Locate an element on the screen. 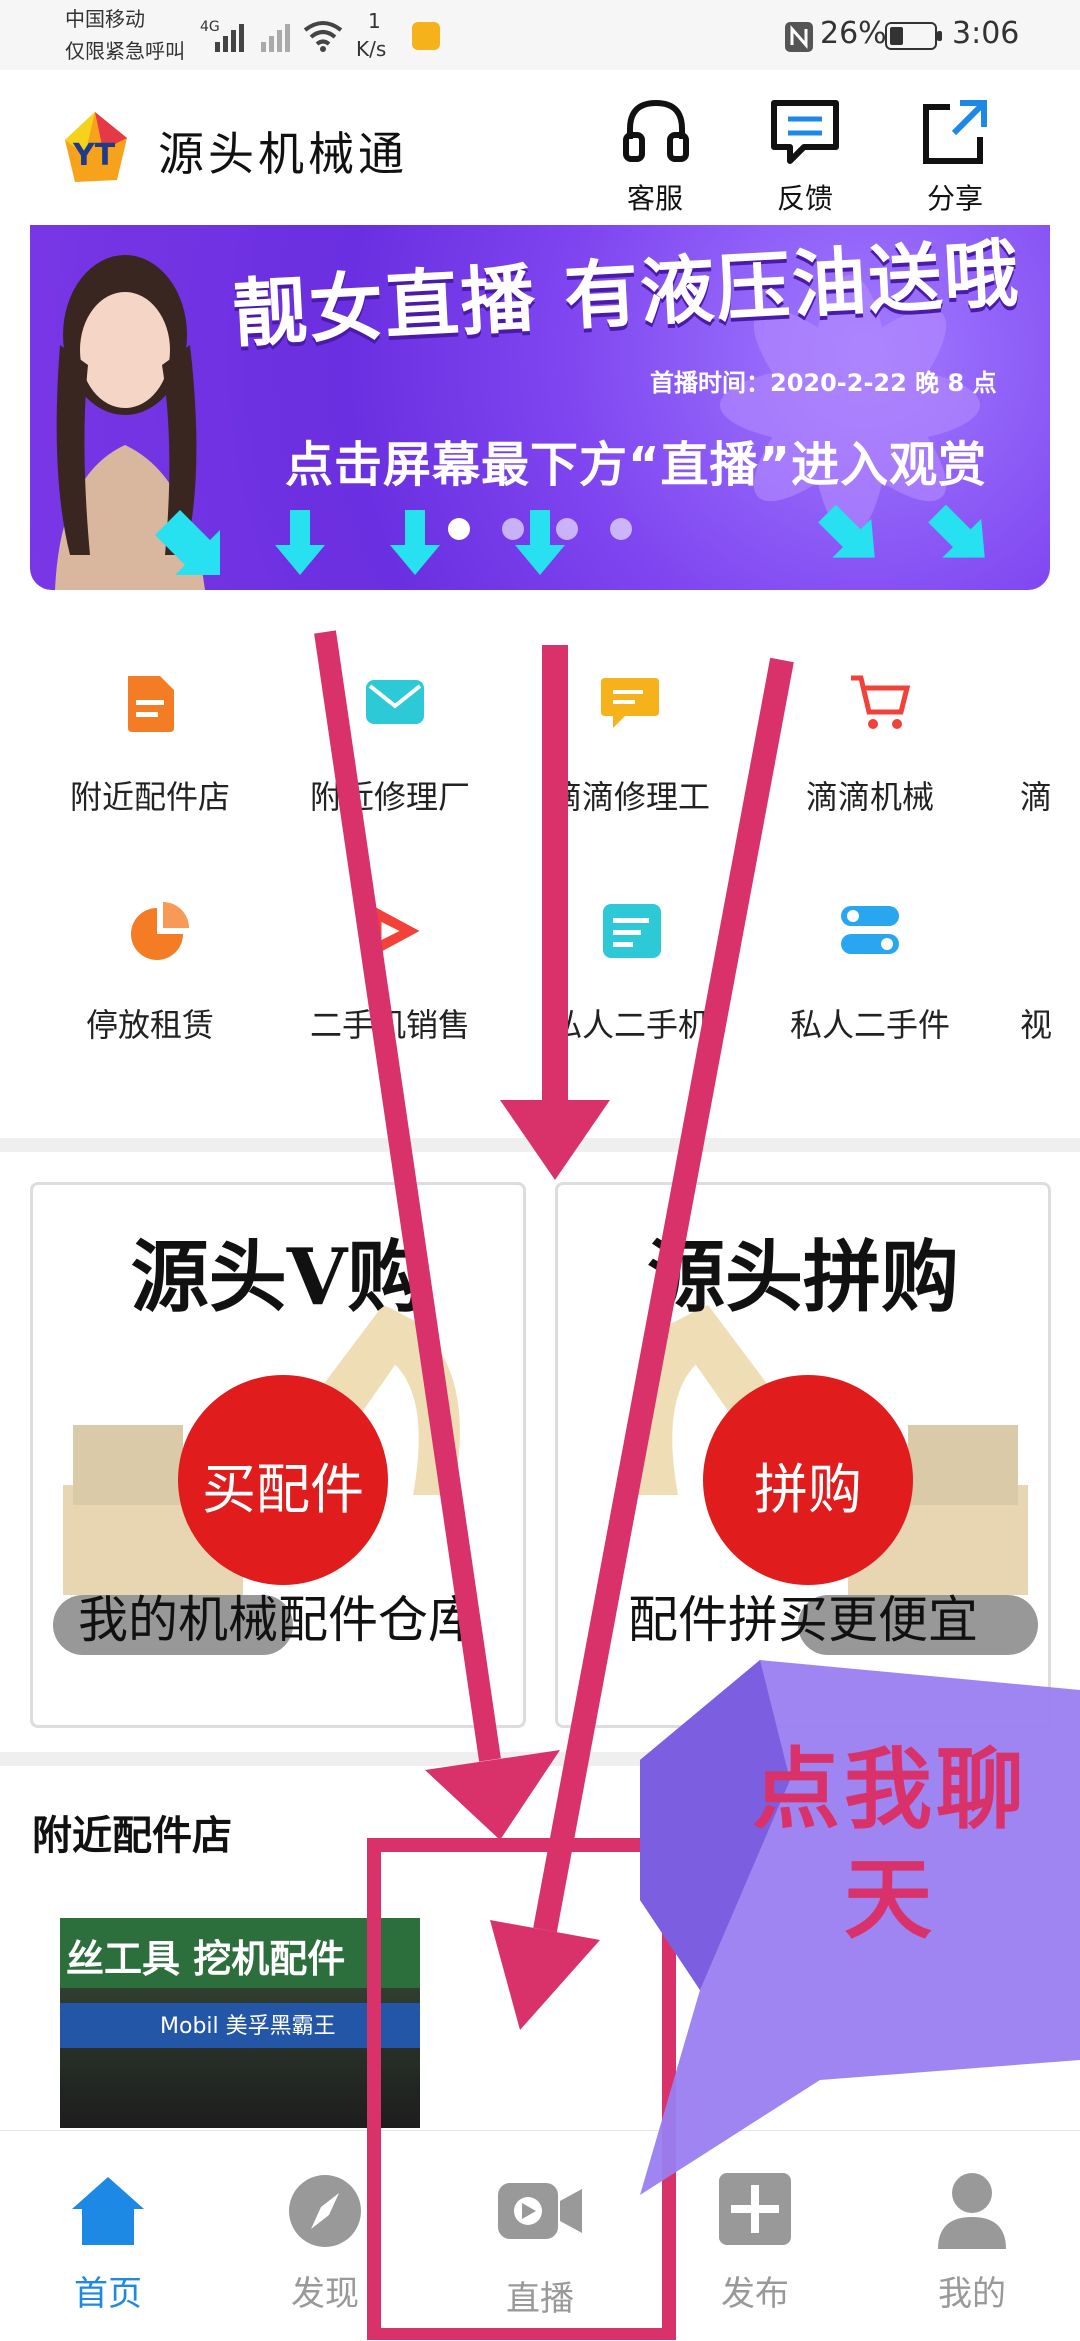 The image size is (1080, 2341). share-icon is located at coordinates (955, 132).